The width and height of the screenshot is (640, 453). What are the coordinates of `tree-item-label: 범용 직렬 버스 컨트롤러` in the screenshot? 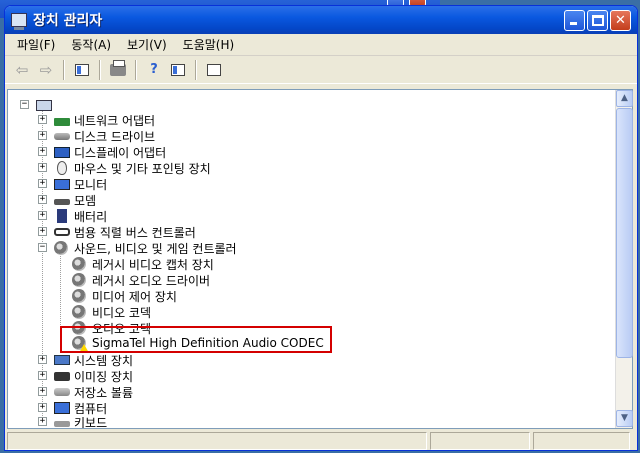 It's located at (135, 232).